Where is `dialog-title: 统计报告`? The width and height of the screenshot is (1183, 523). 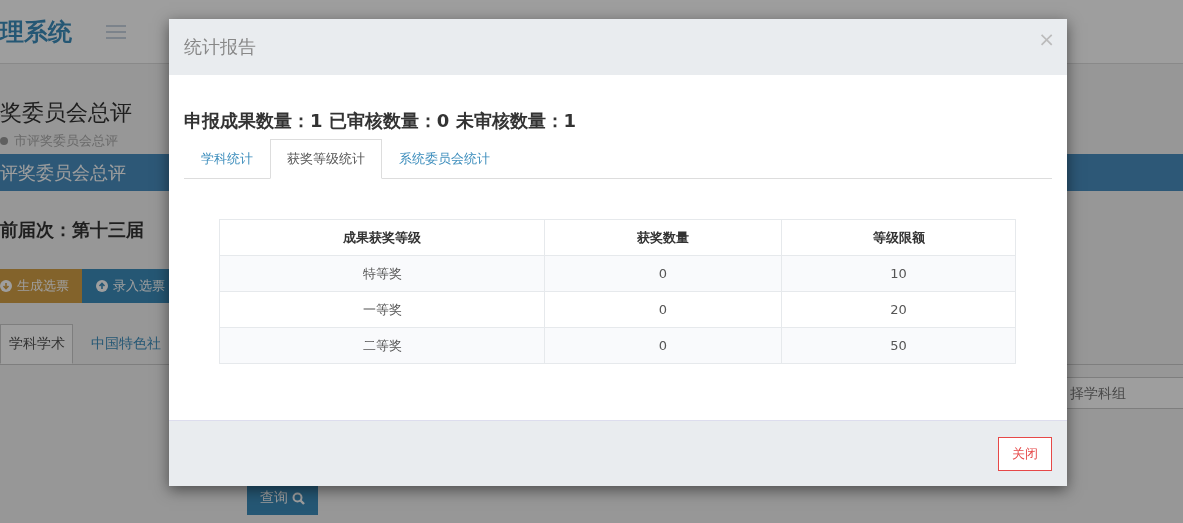
dialog-title: 统计报告 is located at coordinates (220, 47).